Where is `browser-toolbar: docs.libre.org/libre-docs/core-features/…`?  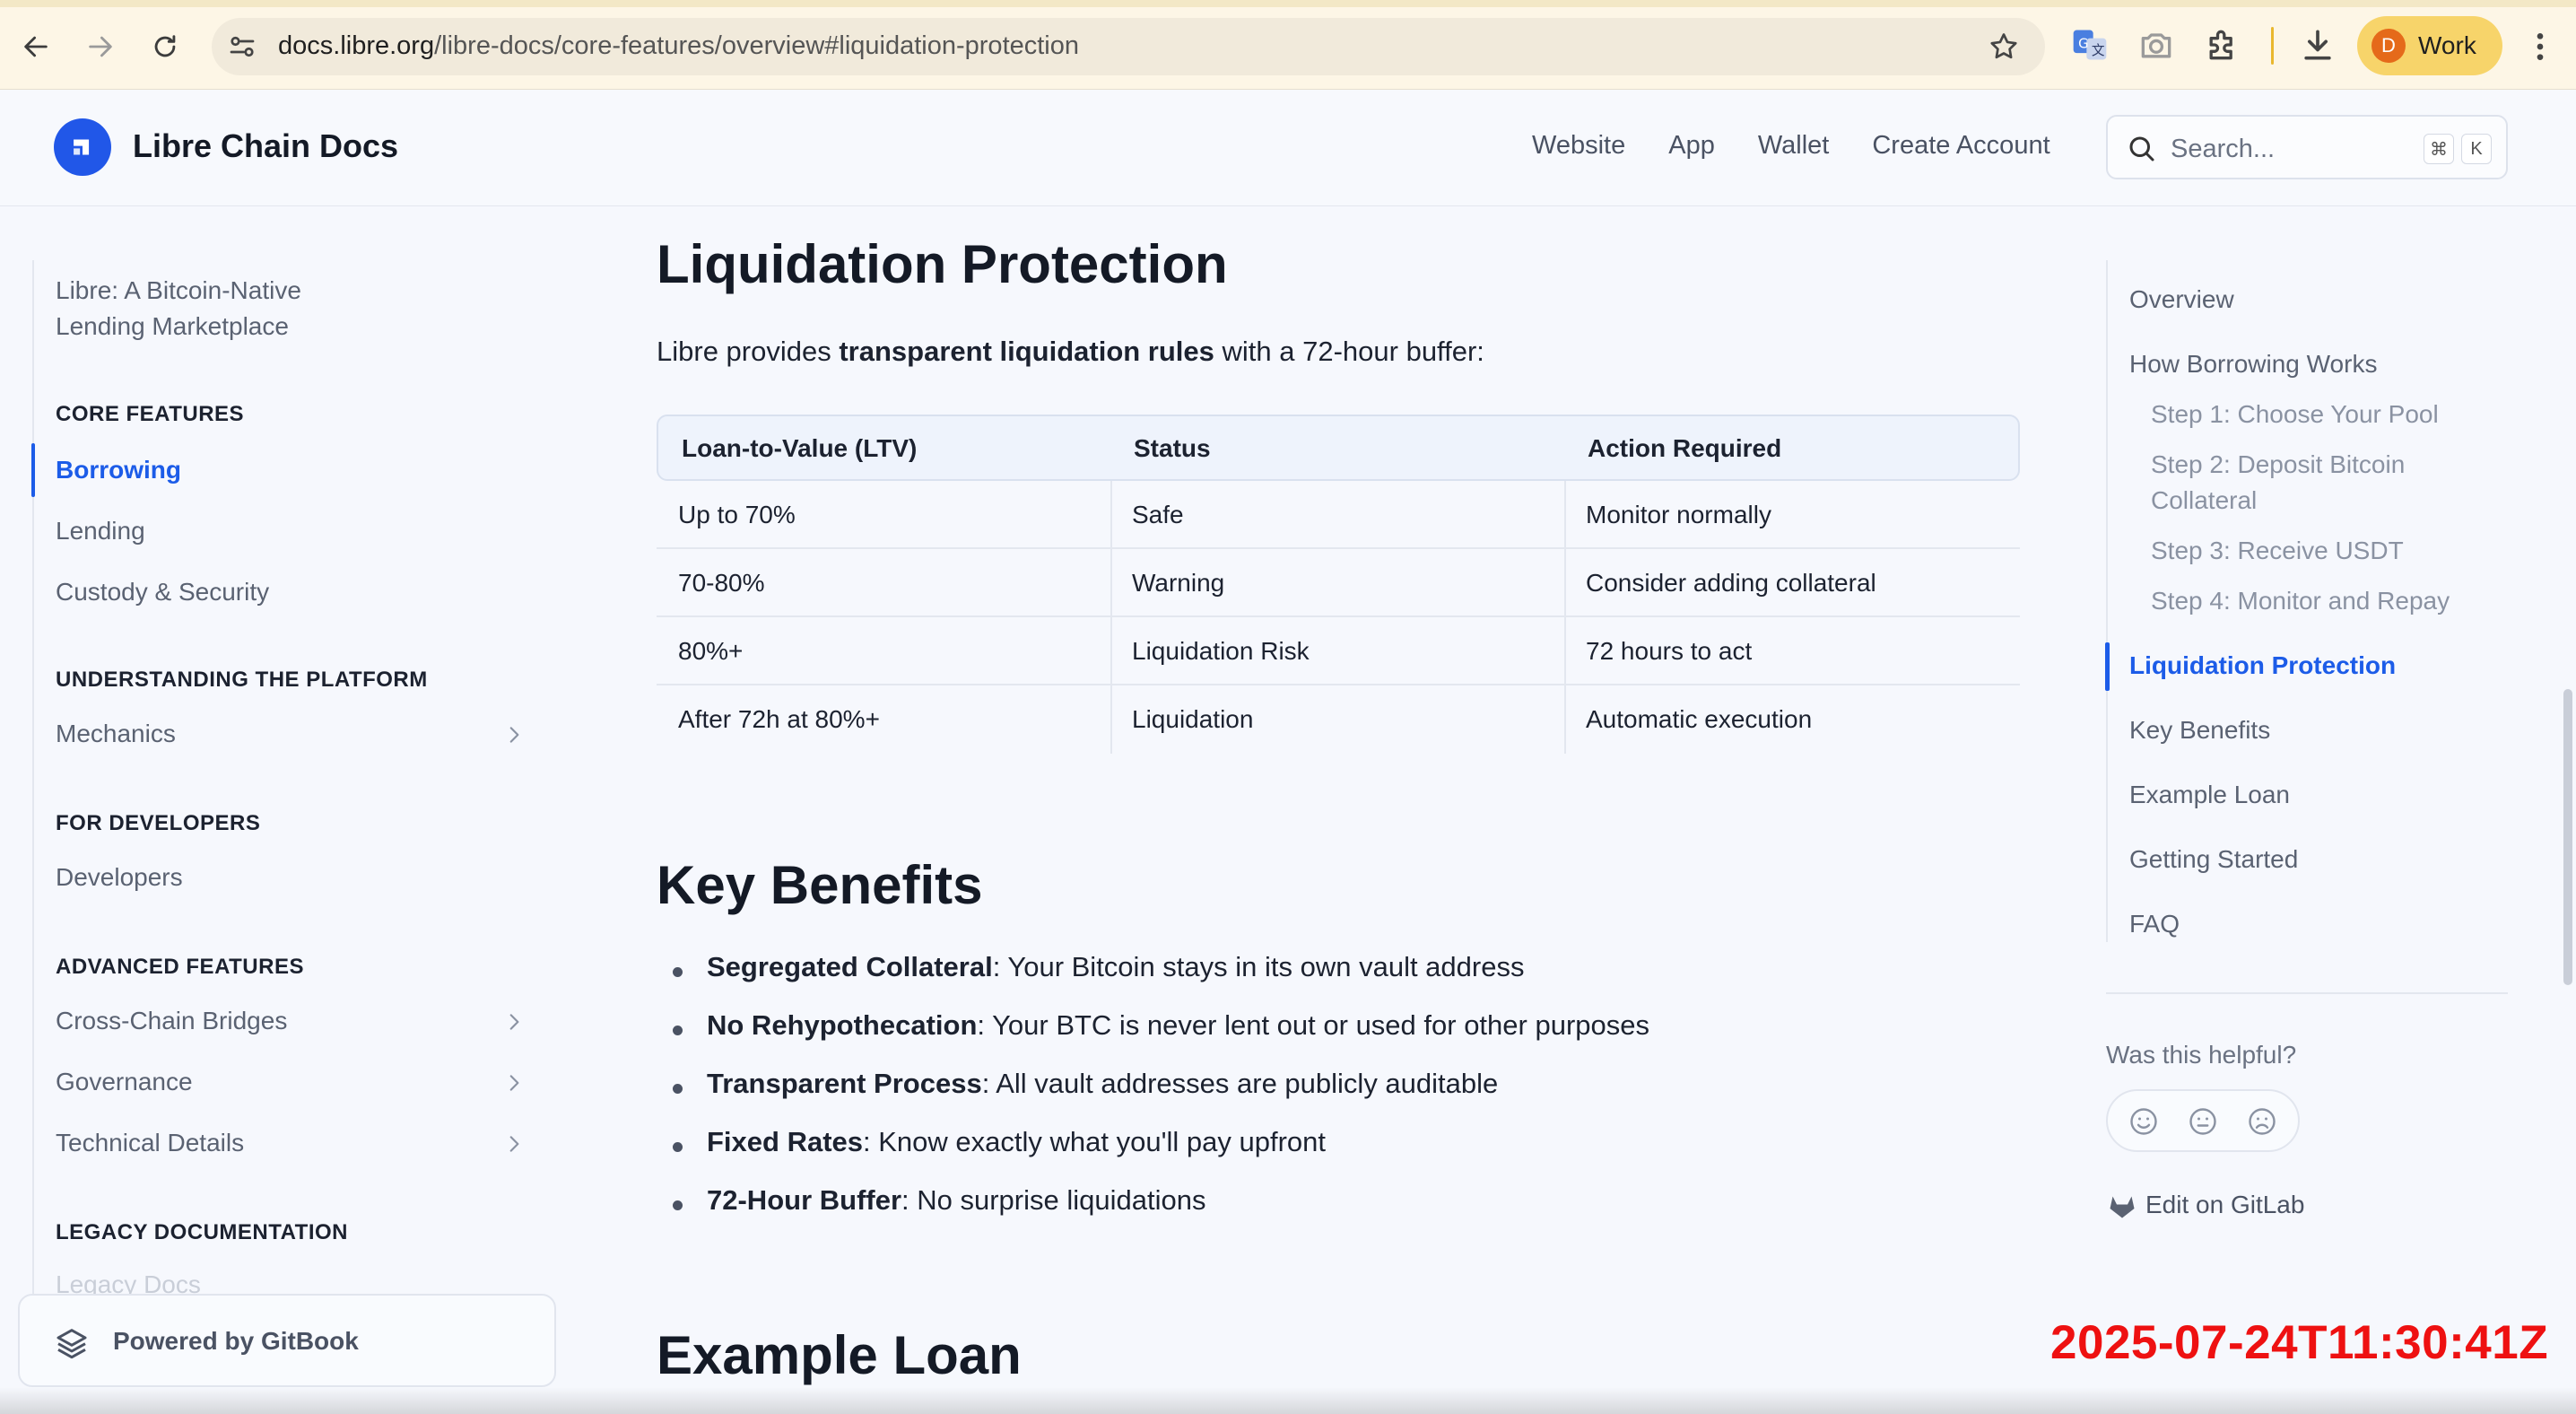 browser-toolbar: docs.libre.org/libre-docs/core-features/… is located at coordinates (1288, 45).